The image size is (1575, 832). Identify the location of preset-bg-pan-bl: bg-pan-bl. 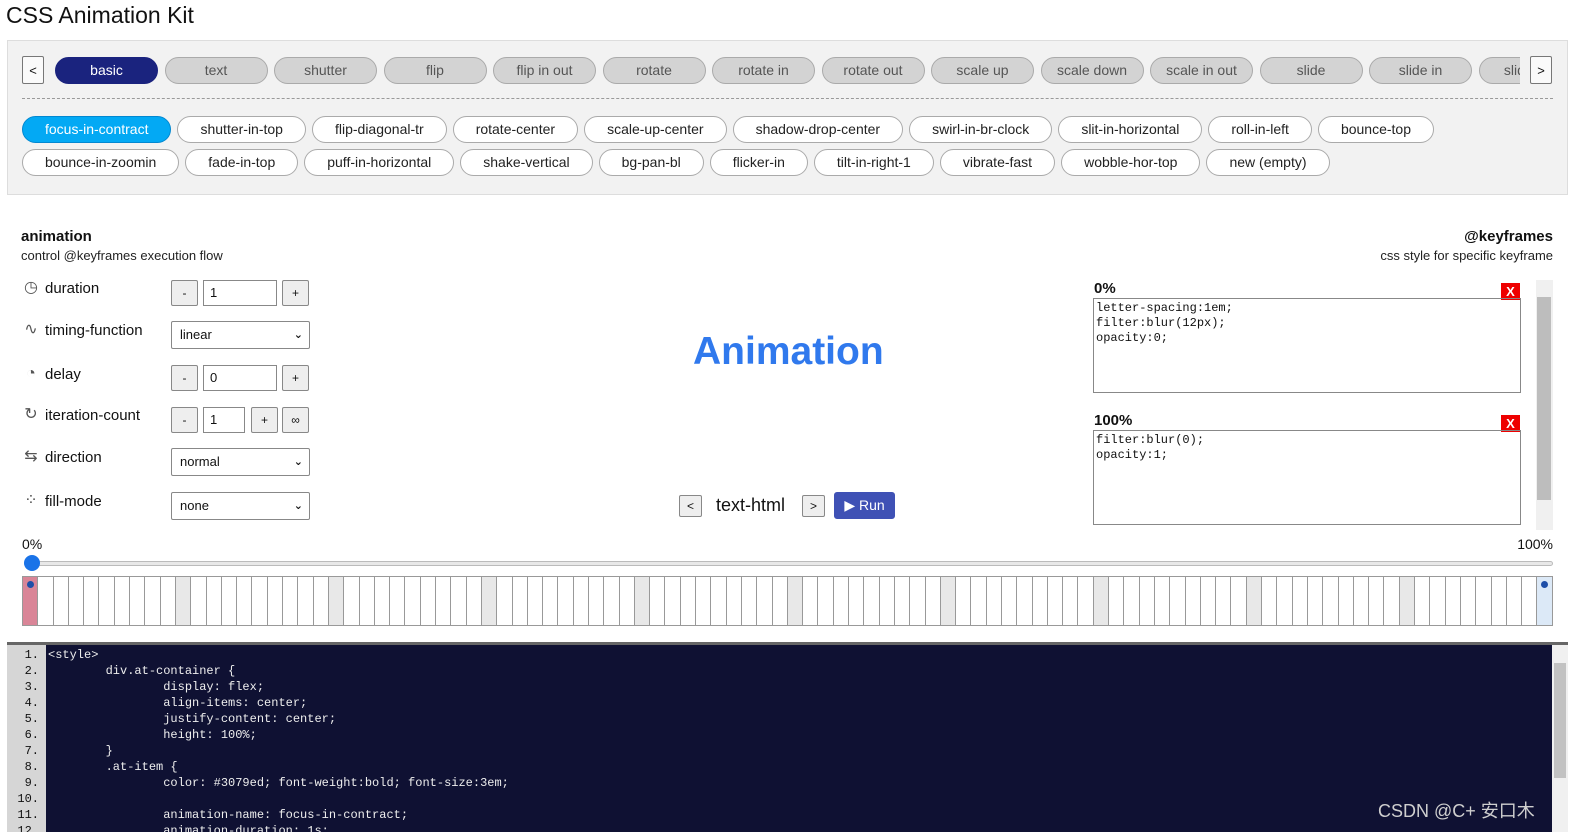
(651, 162).